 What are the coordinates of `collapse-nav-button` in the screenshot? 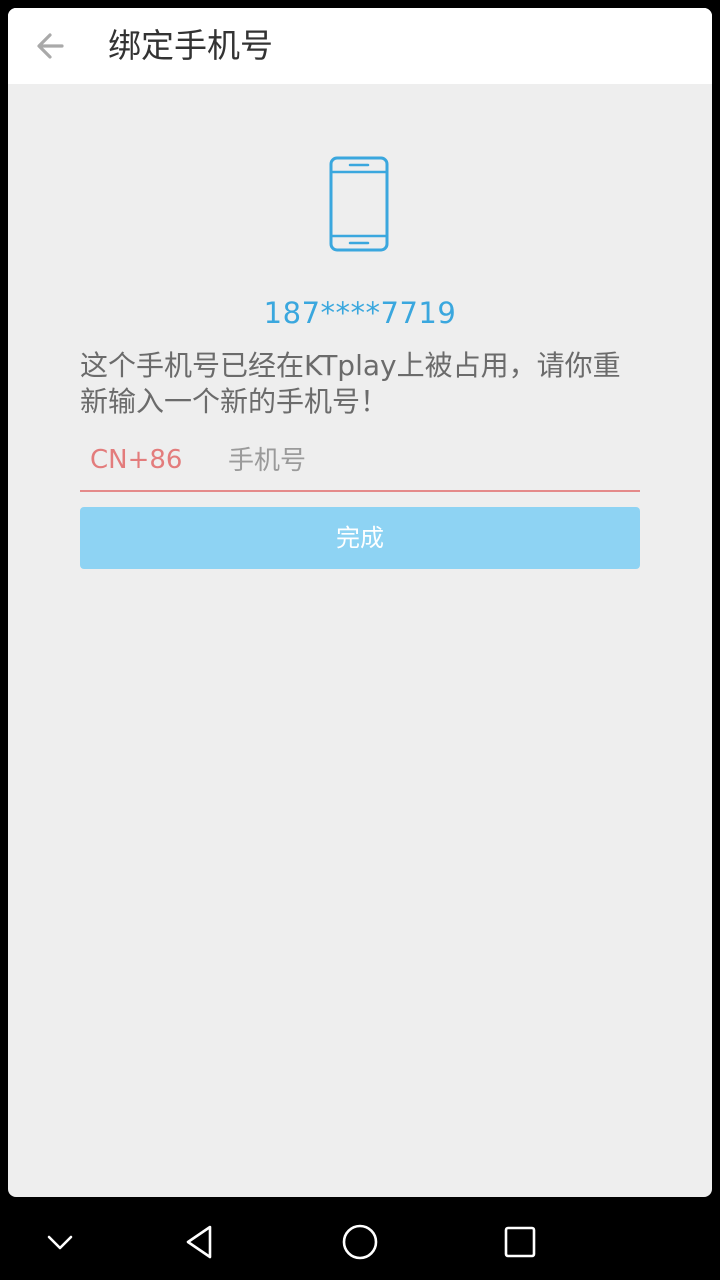 It's located at (60, 1242).